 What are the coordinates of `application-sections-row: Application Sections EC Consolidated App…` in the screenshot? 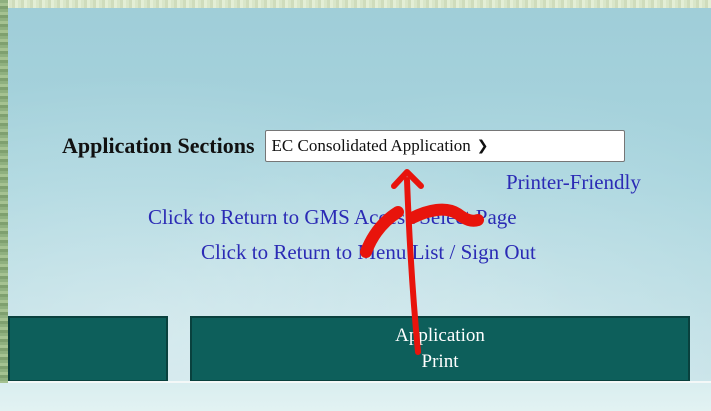 It's located at (343, 146).